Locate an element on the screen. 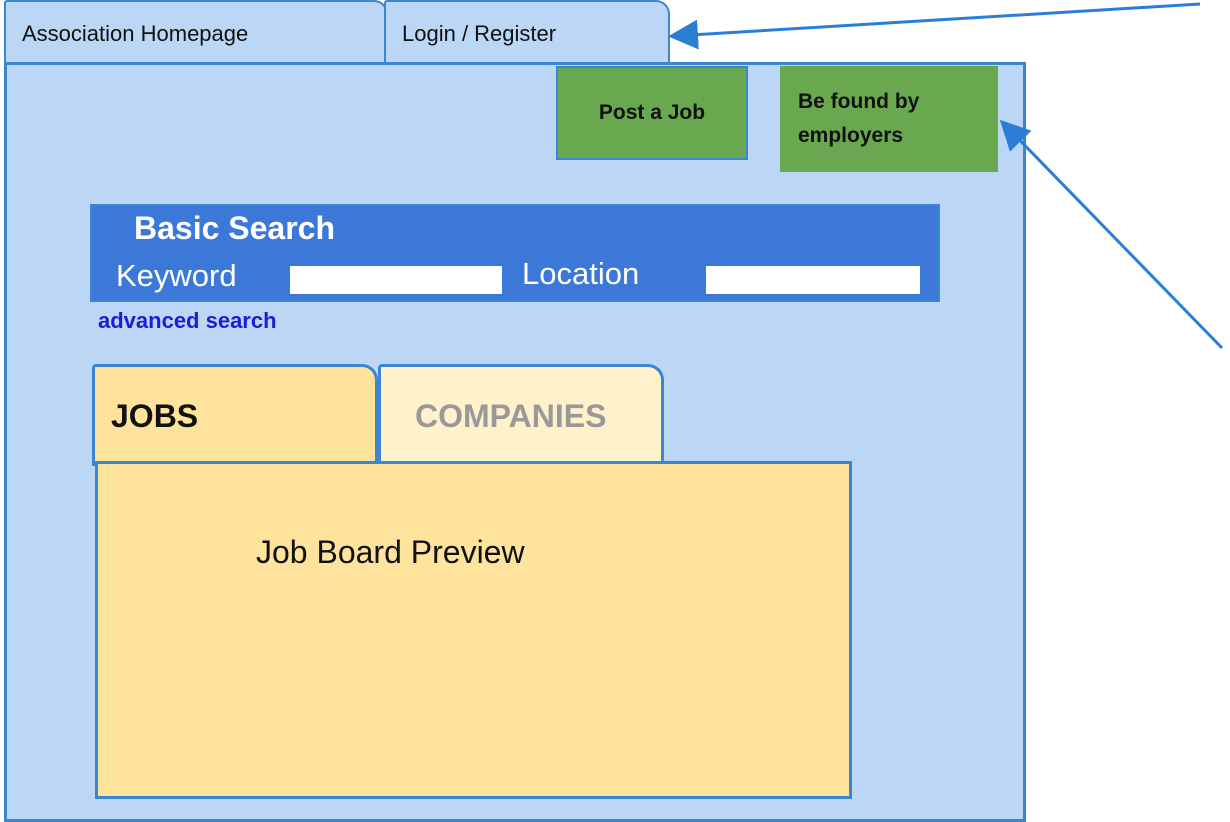 The height and width of the screenshot is (822, 1230). arrow-to-login-tab is located at coordinates (934, 26).